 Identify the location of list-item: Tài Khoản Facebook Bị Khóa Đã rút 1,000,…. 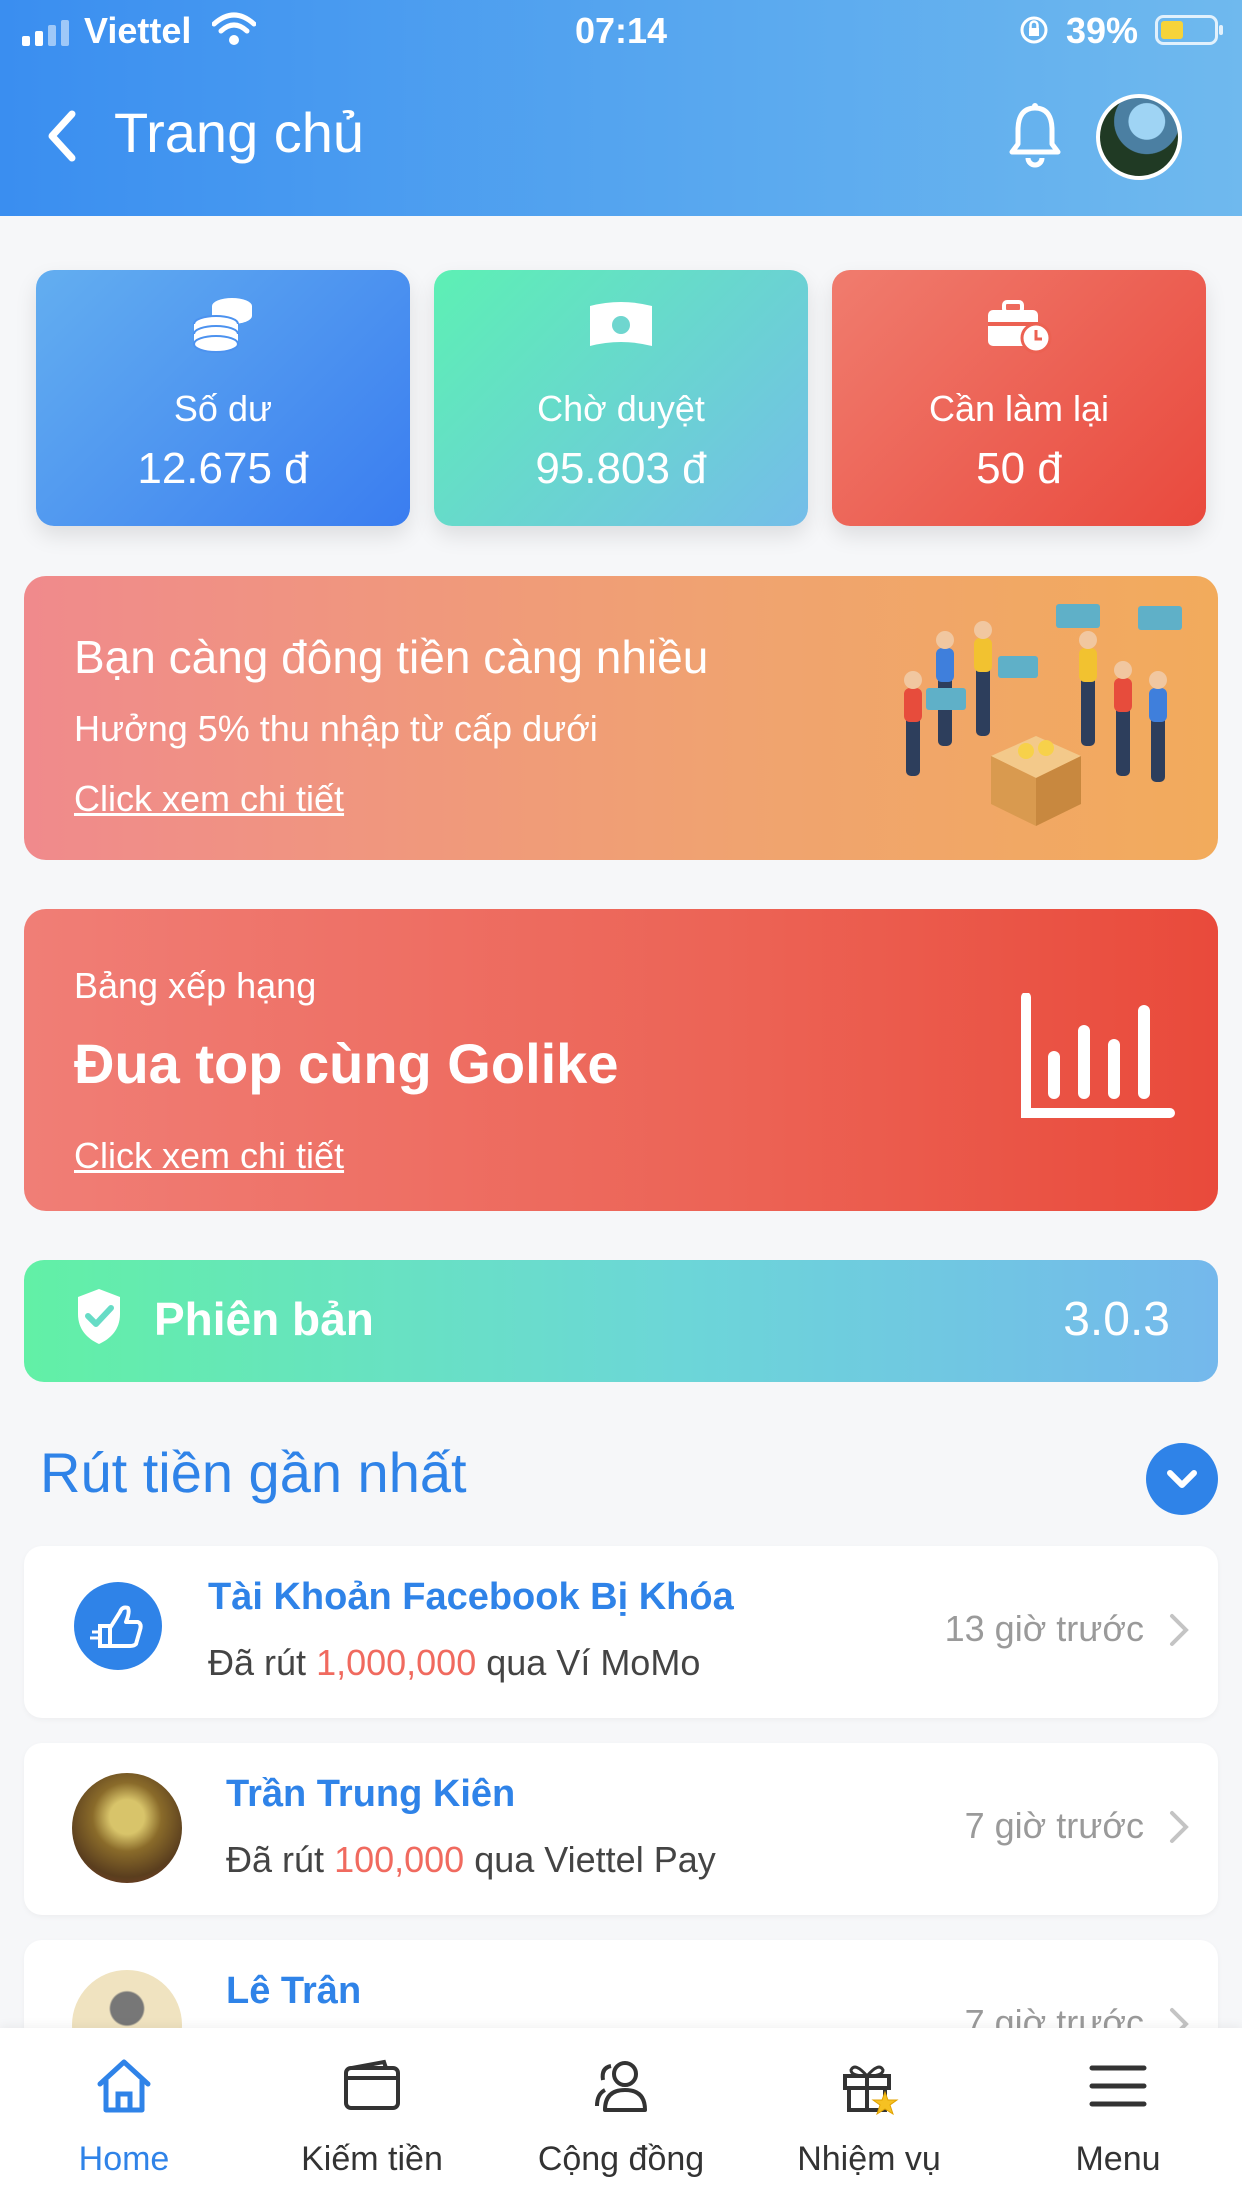
(621, 1632).